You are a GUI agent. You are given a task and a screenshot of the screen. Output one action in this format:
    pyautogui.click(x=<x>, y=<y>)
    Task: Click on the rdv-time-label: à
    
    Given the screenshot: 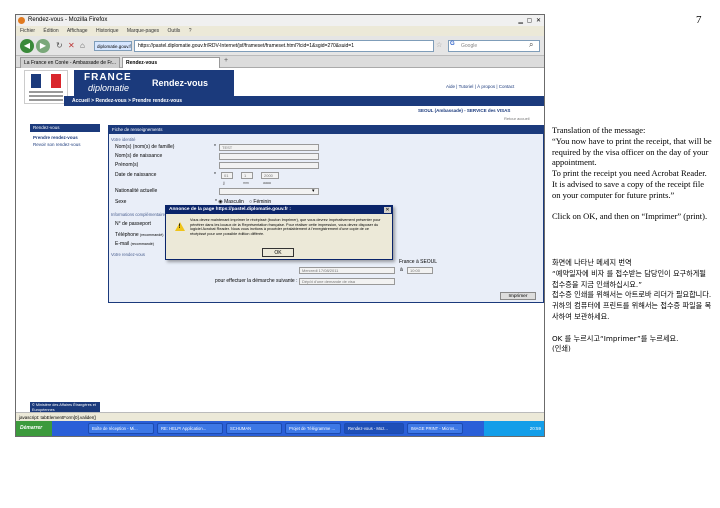 What is the action you would take?
    pyautogui.click(x=401, y=270)
    